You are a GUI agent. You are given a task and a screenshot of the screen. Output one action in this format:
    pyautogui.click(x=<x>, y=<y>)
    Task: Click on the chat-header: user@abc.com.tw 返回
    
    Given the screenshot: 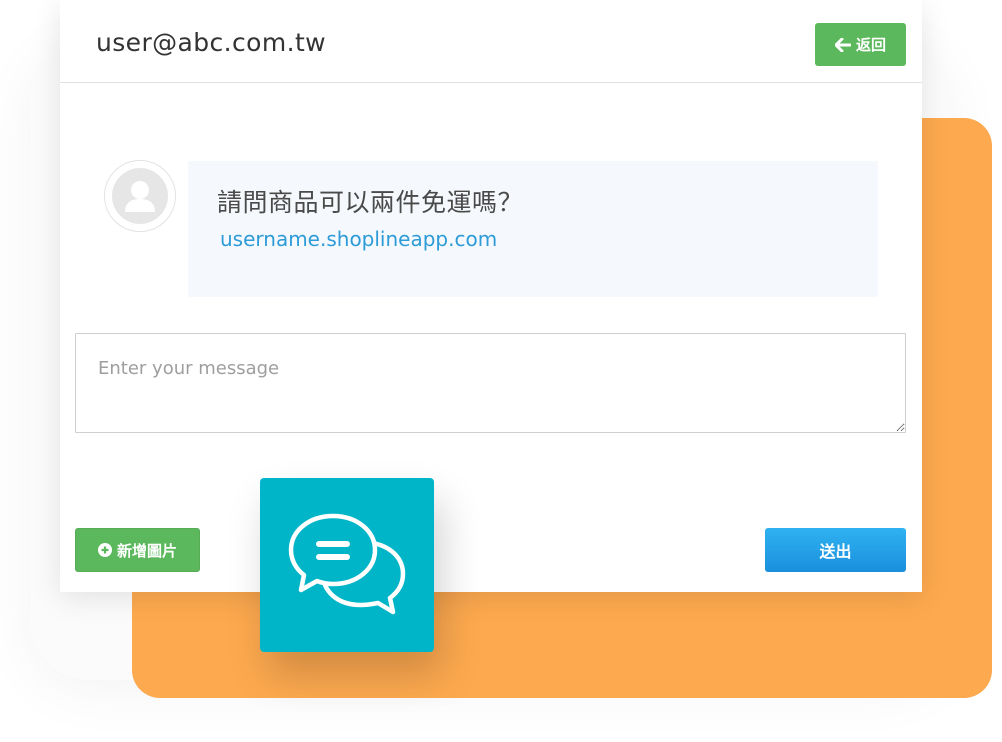 What is the action you would take?
    pyautogui.click(x=491, y=41)
    